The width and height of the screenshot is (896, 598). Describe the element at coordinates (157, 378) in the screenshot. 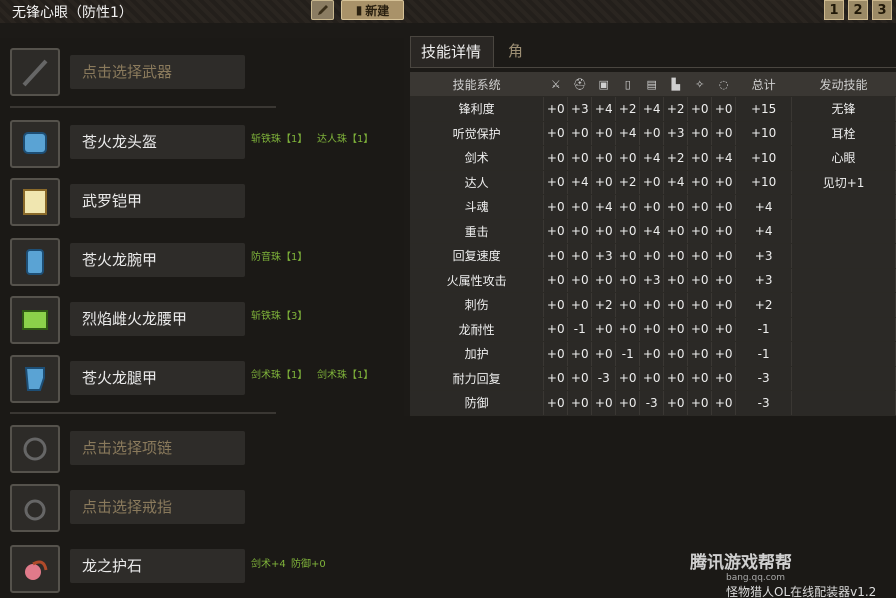

I see `leg-name: 苍火龙腿甲` at that location.